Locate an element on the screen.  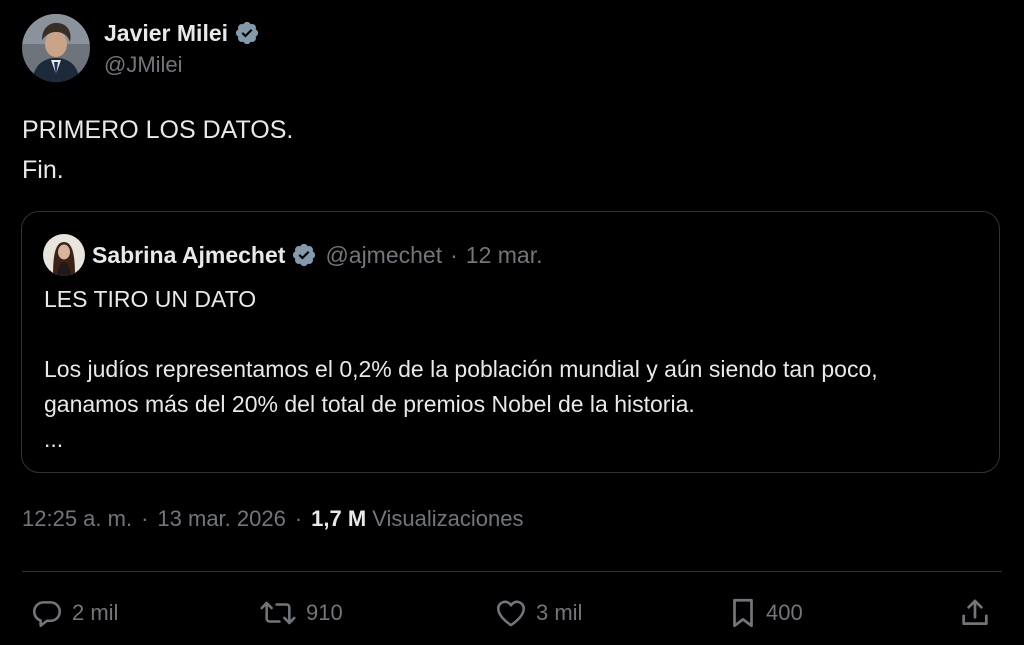
author-name: Javier Milei is located at coordinates (166, 33).